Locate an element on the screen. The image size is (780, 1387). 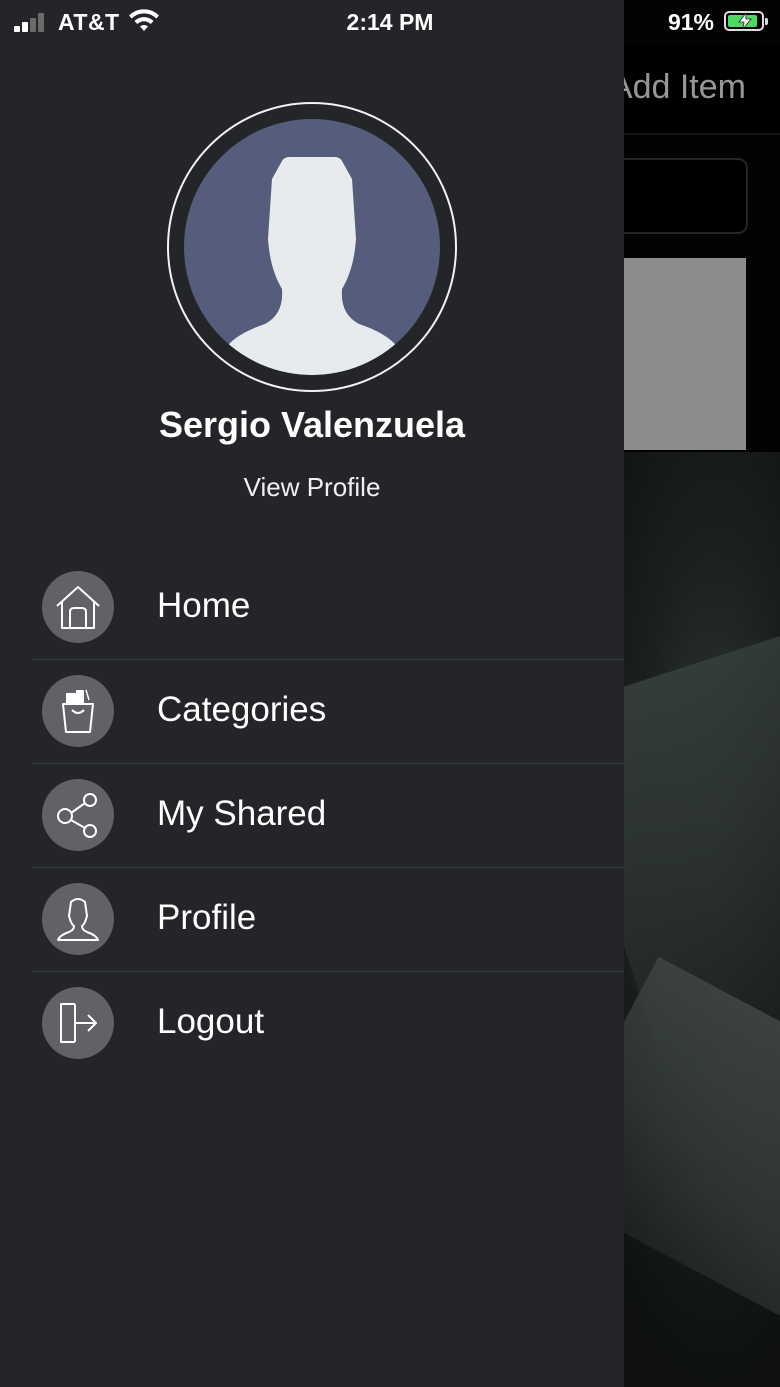
default-user-avatar-icon is located at coordinates (312, 266).